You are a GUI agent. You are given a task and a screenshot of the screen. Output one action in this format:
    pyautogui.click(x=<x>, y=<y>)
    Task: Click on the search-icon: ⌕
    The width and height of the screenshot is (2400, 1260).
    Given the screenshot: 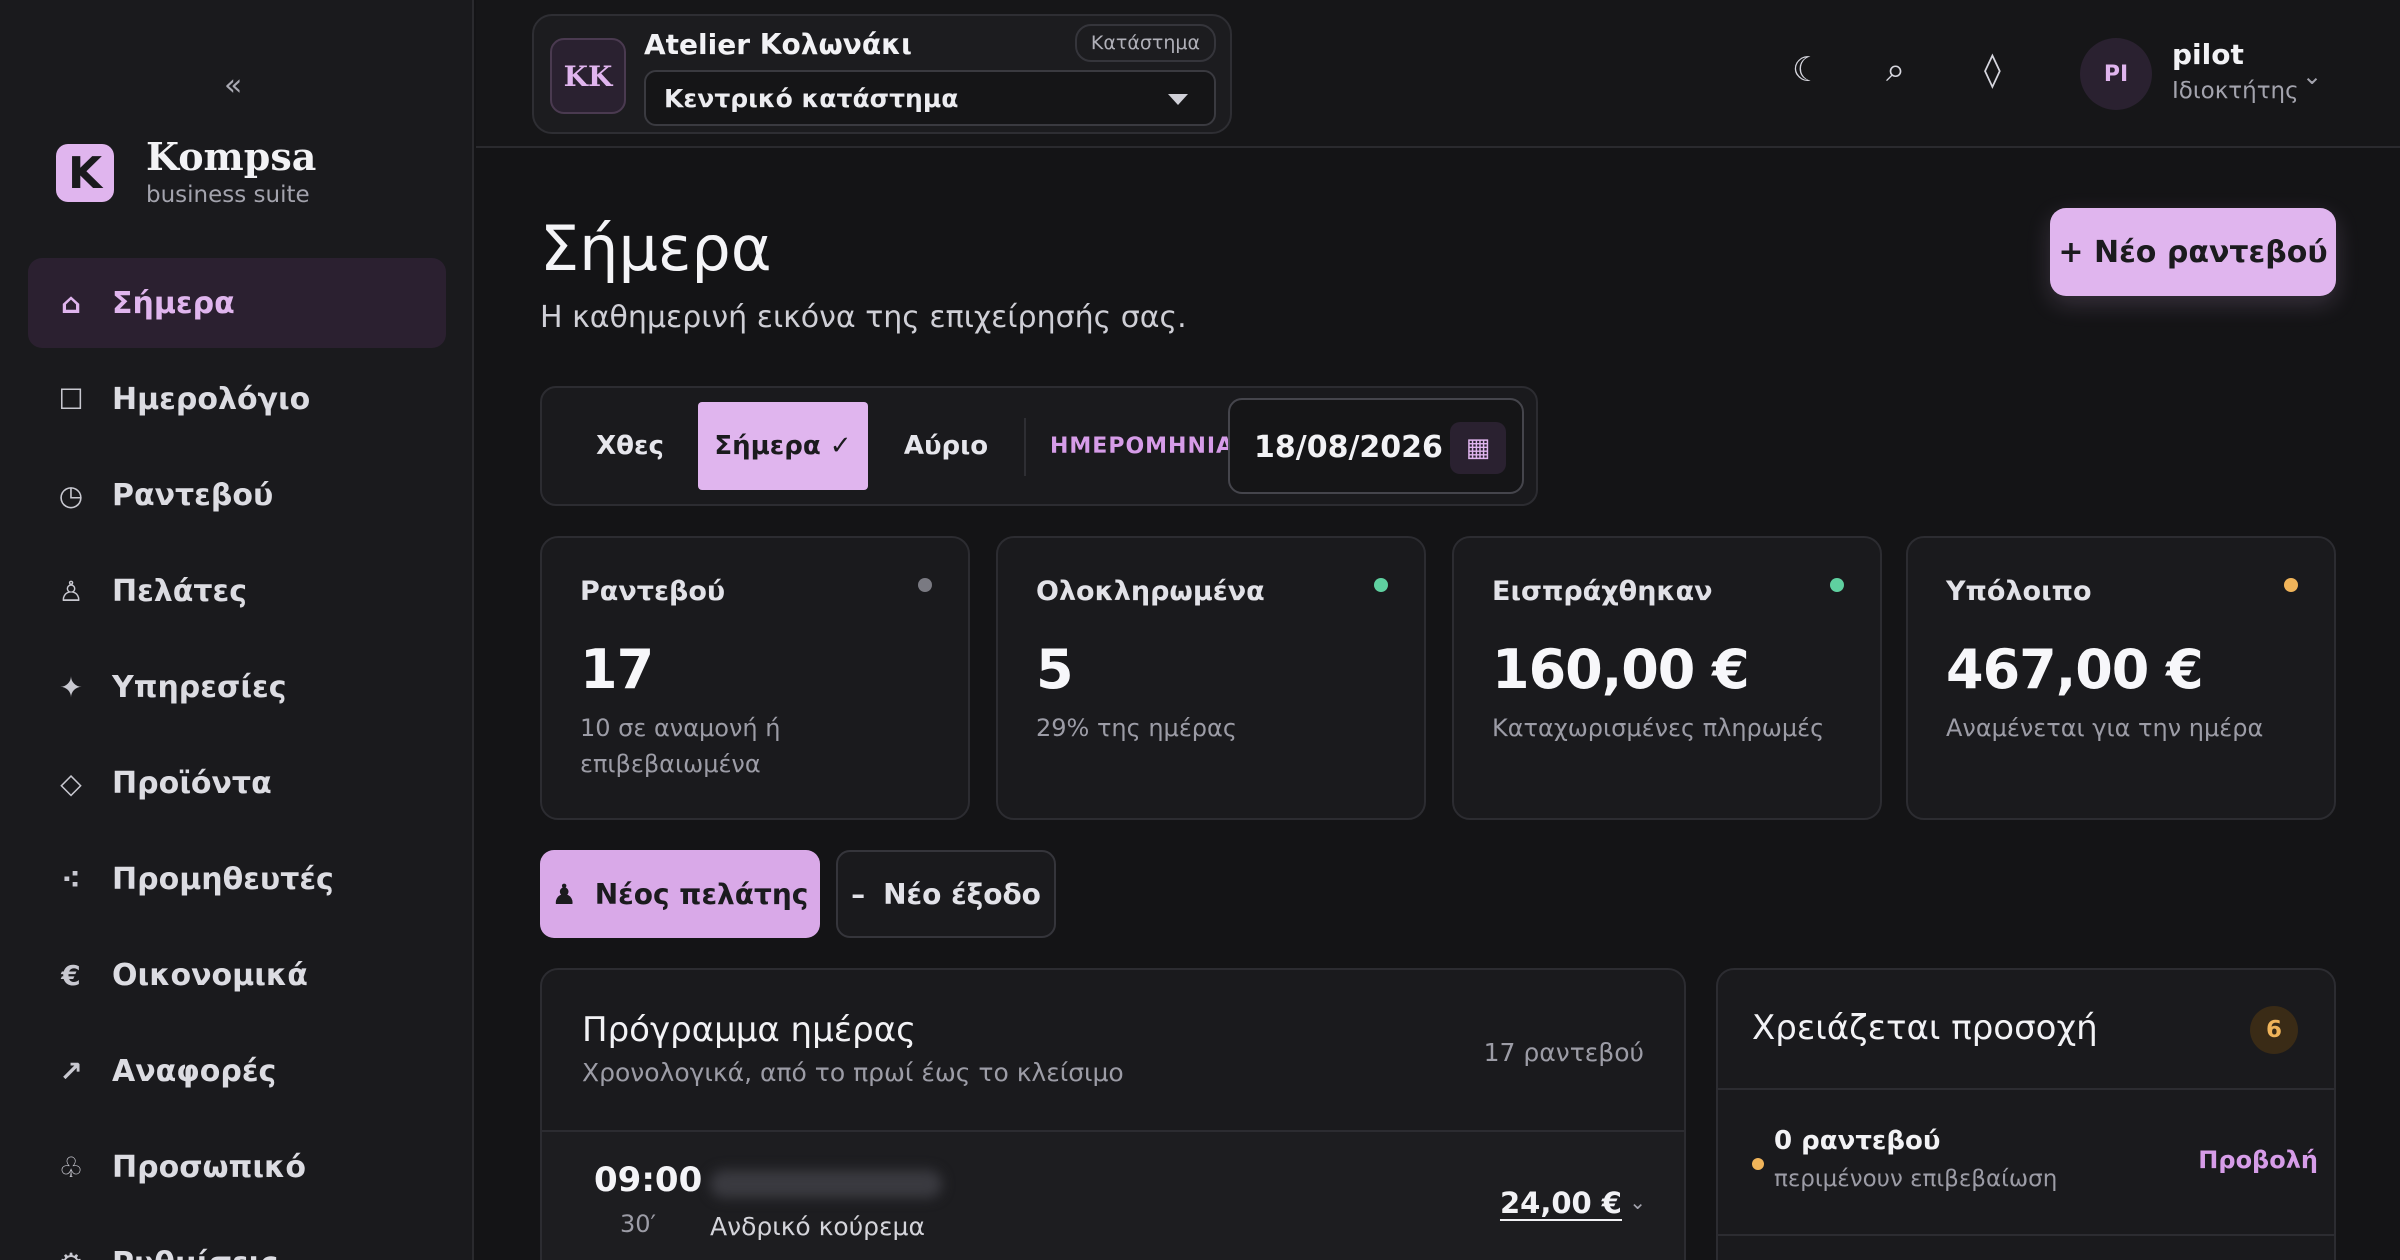 What is the action you would take?
    pyautogui.click(x=1895, y=70)
    